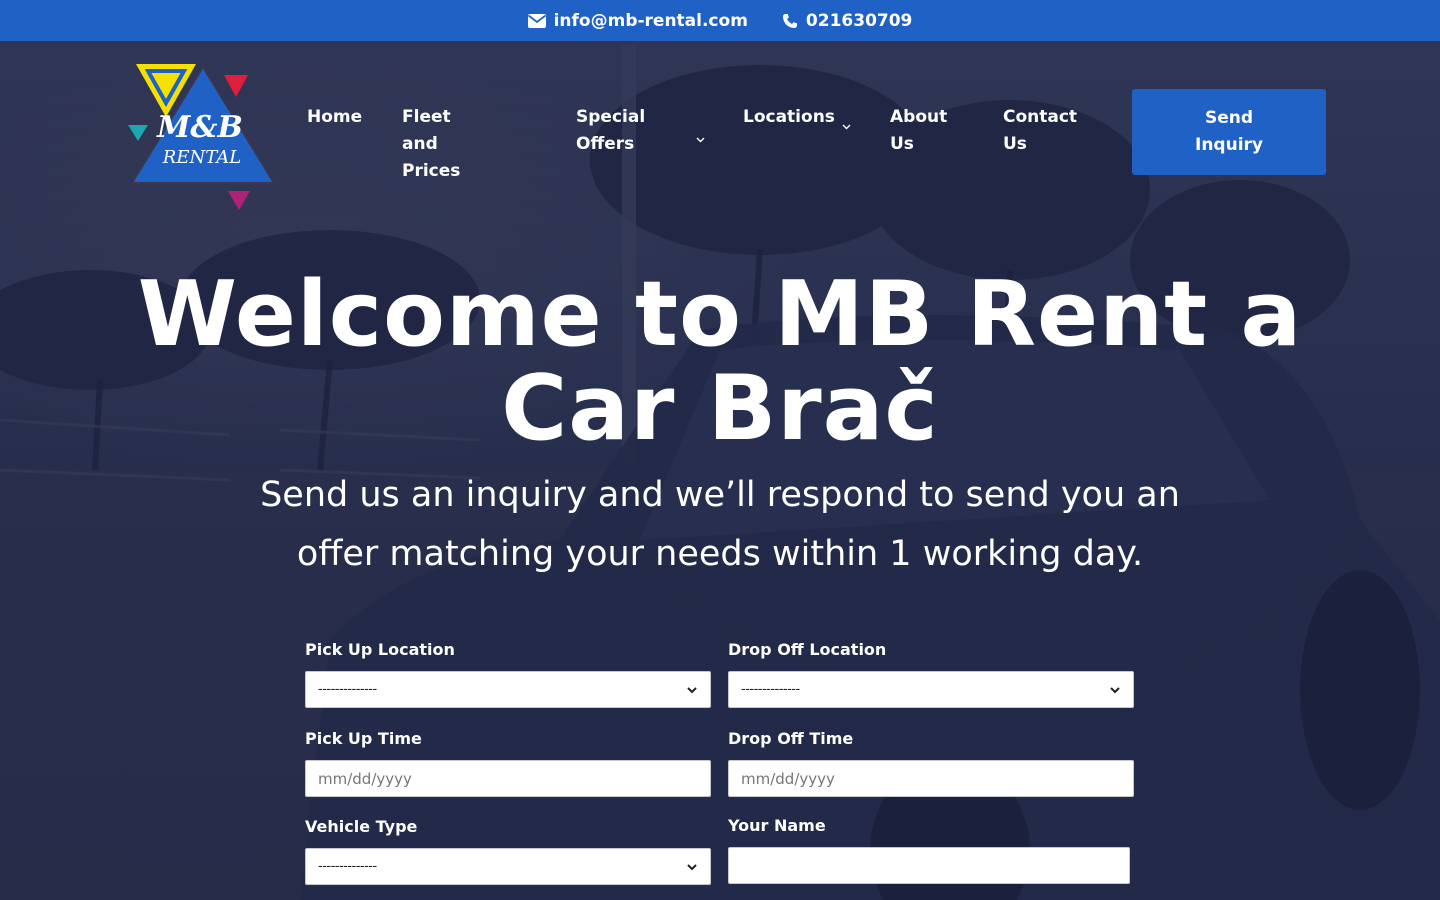  I want to click on dropoff-location-label: Drop Off Location, so click(807, 649).